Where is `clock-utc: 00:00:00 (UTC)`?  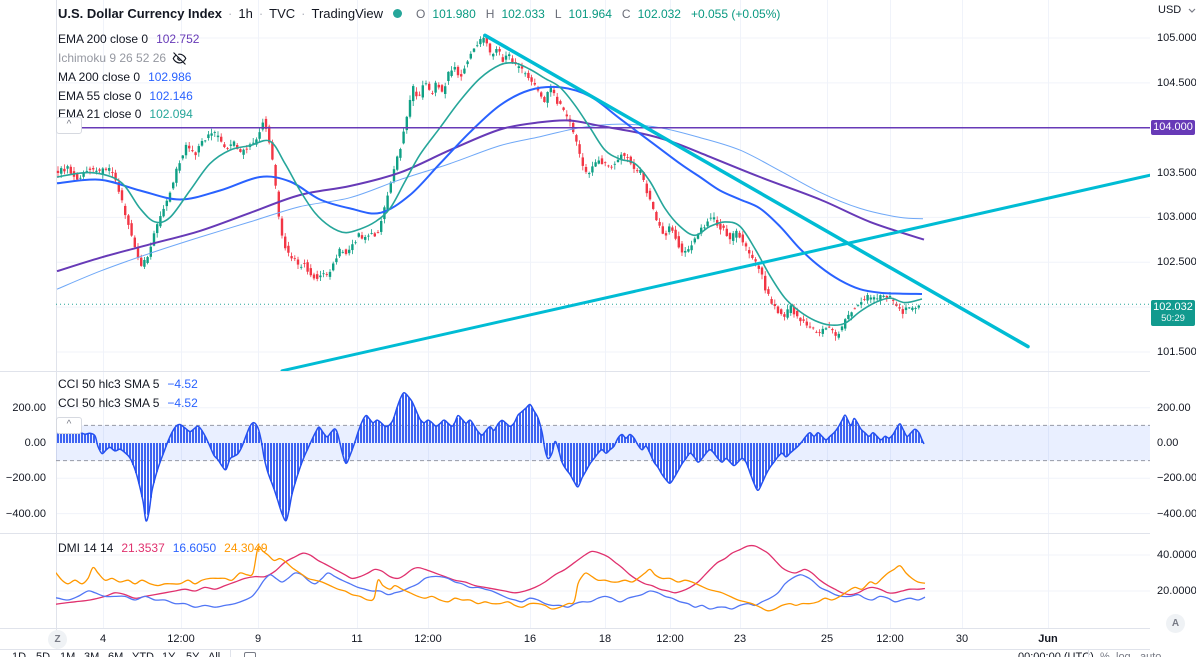 clock-utc: 00:00:00 (UTC) is located at coordinates (1056, 654).